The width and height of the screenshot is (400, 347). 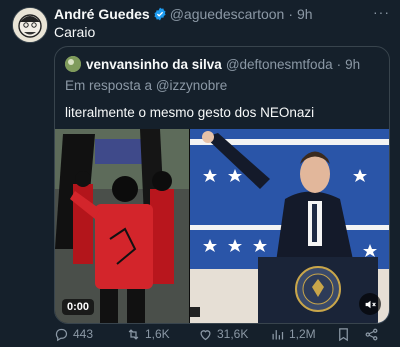 I want to click on share-button, so click(x=374, y=334).